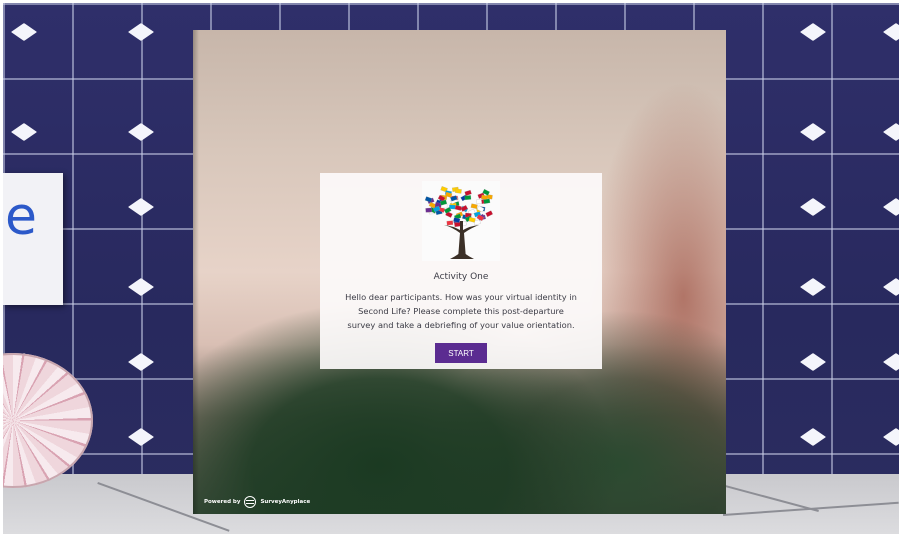  Describe the element at coordinates (250, 502) in the screenshot. I see `surveyanyplace-logo-icon` at that location.